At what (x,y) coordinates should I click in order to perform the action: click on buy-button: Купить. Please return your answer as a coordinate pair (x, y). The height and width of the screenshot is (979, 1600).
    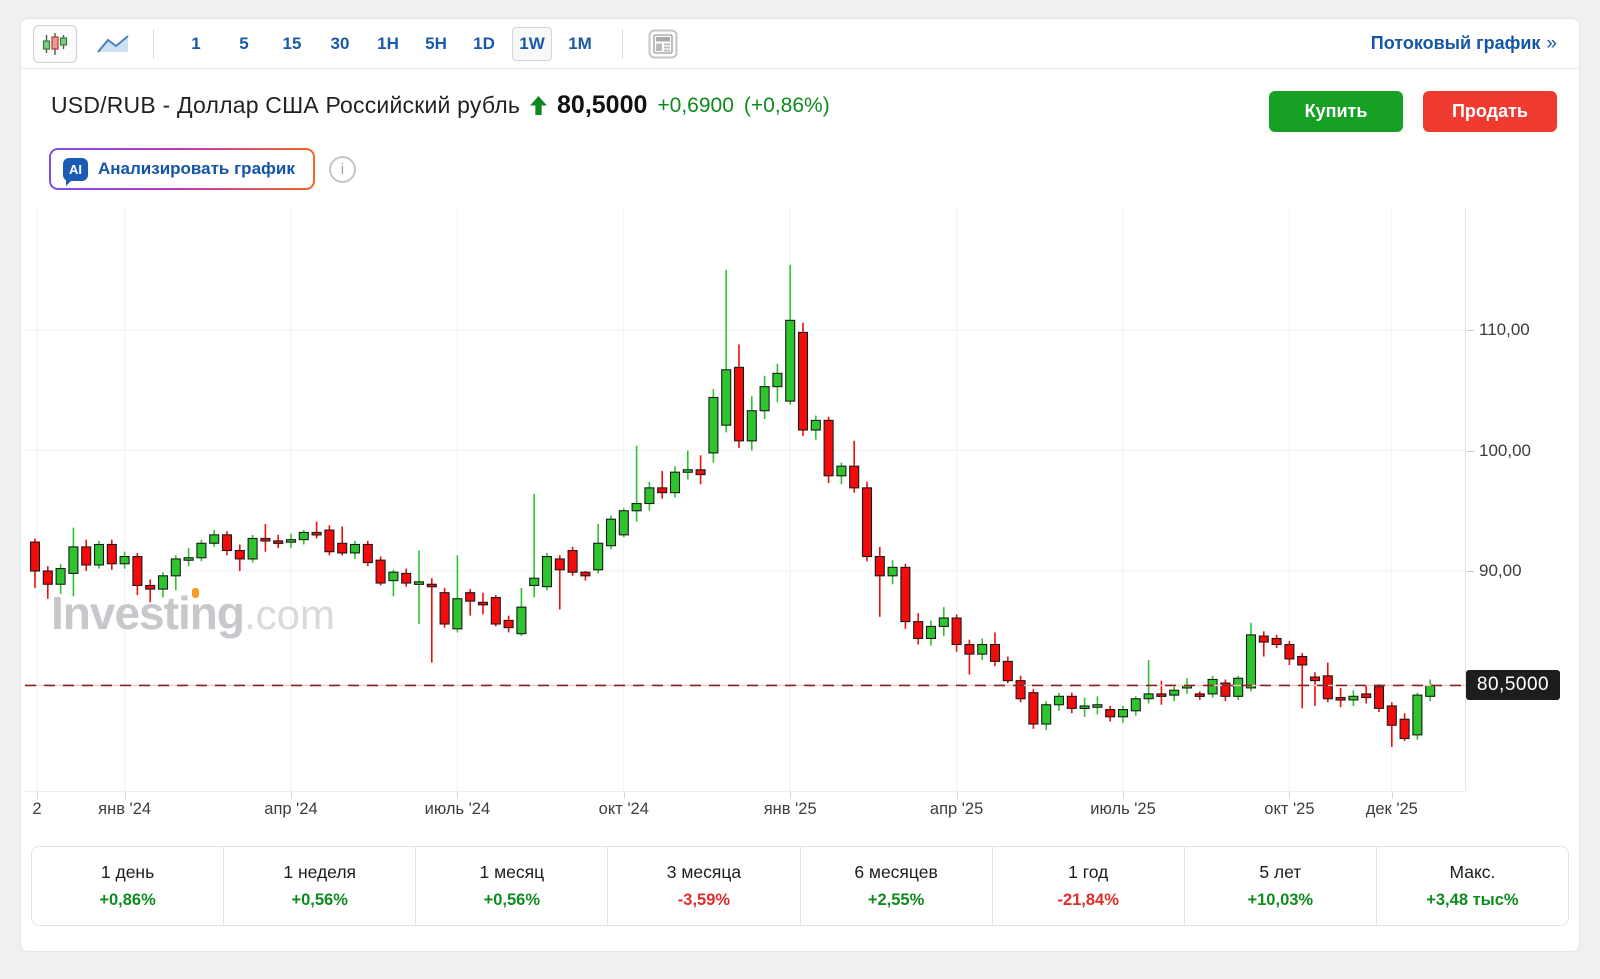
    Looking at the image, I should click on (1336, 111).